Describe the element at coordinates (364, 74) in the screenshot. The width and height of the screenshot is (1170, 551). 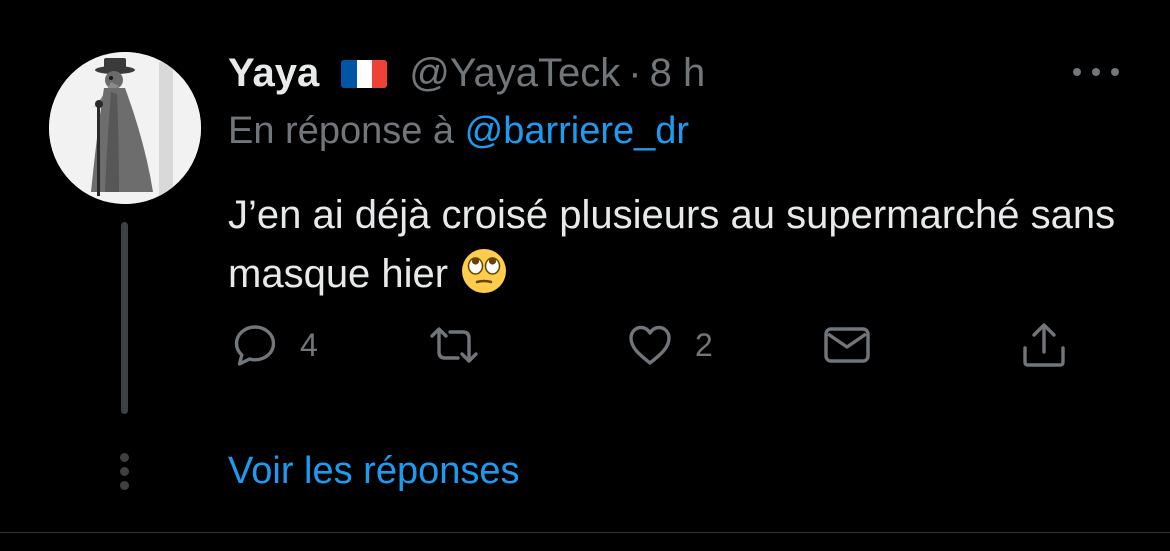
I see `flag-france-icon` at that location.